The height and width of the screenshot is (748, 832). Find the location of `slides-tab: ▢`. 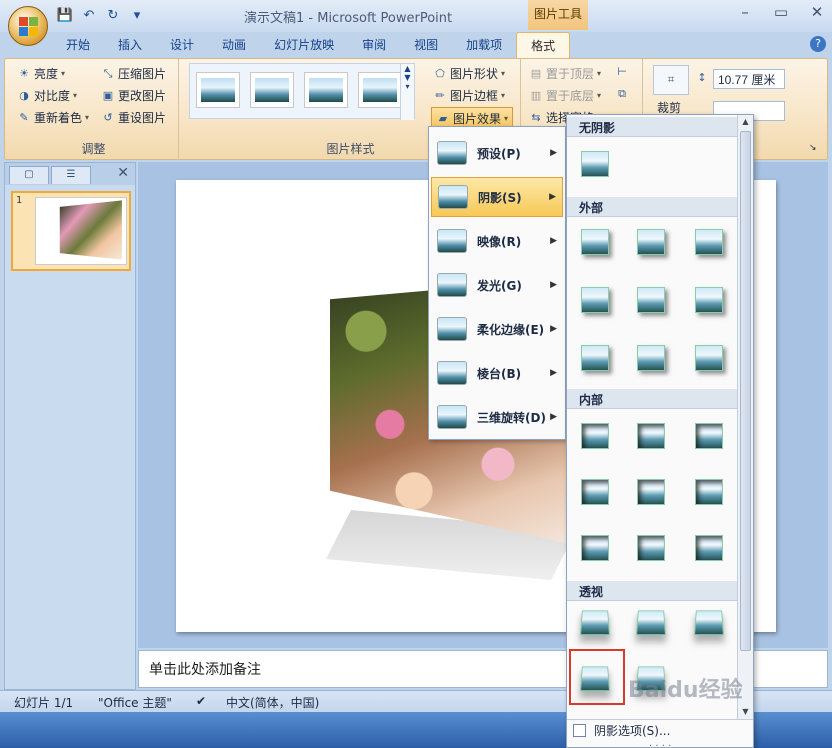

slides-tab: ▢ is located at coordinates (29, 175).